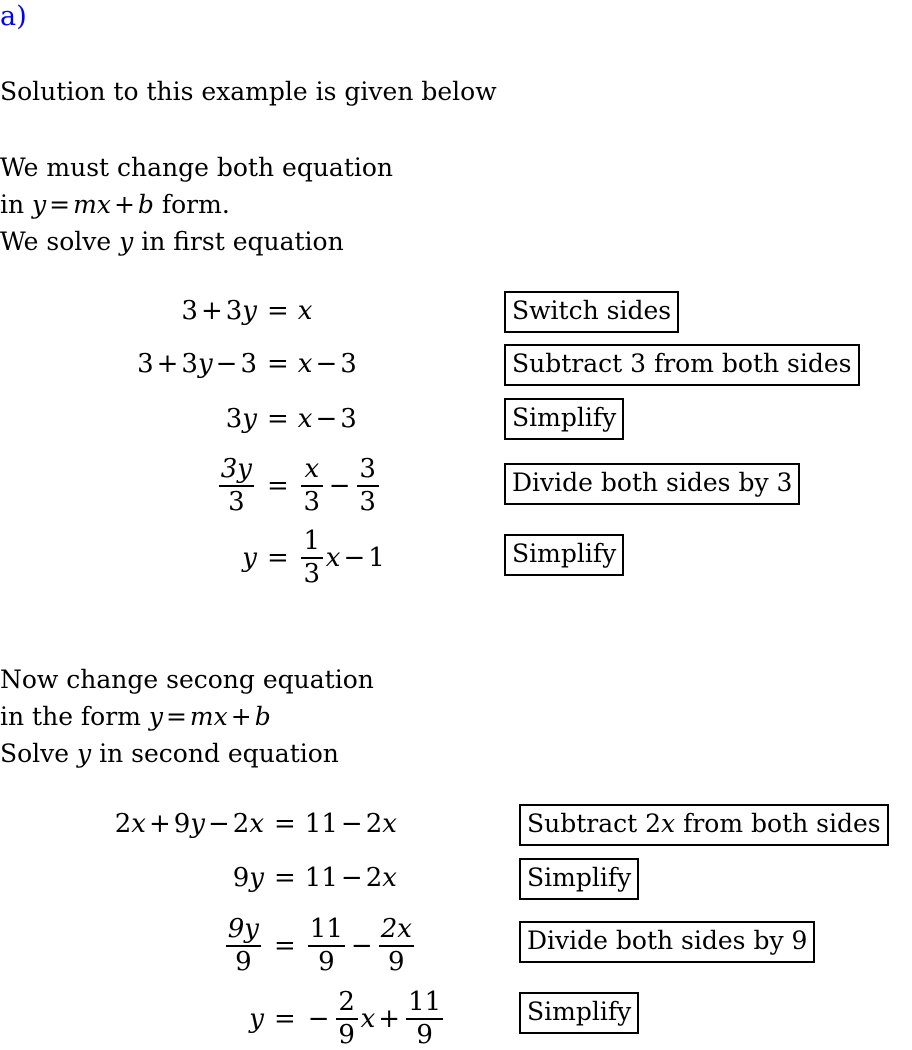 The image size is (912, 1050). What do you see at coordinates (778, 823) in the screenshot?
I see `note-text: from both sides` at bounding box center [778, 823].